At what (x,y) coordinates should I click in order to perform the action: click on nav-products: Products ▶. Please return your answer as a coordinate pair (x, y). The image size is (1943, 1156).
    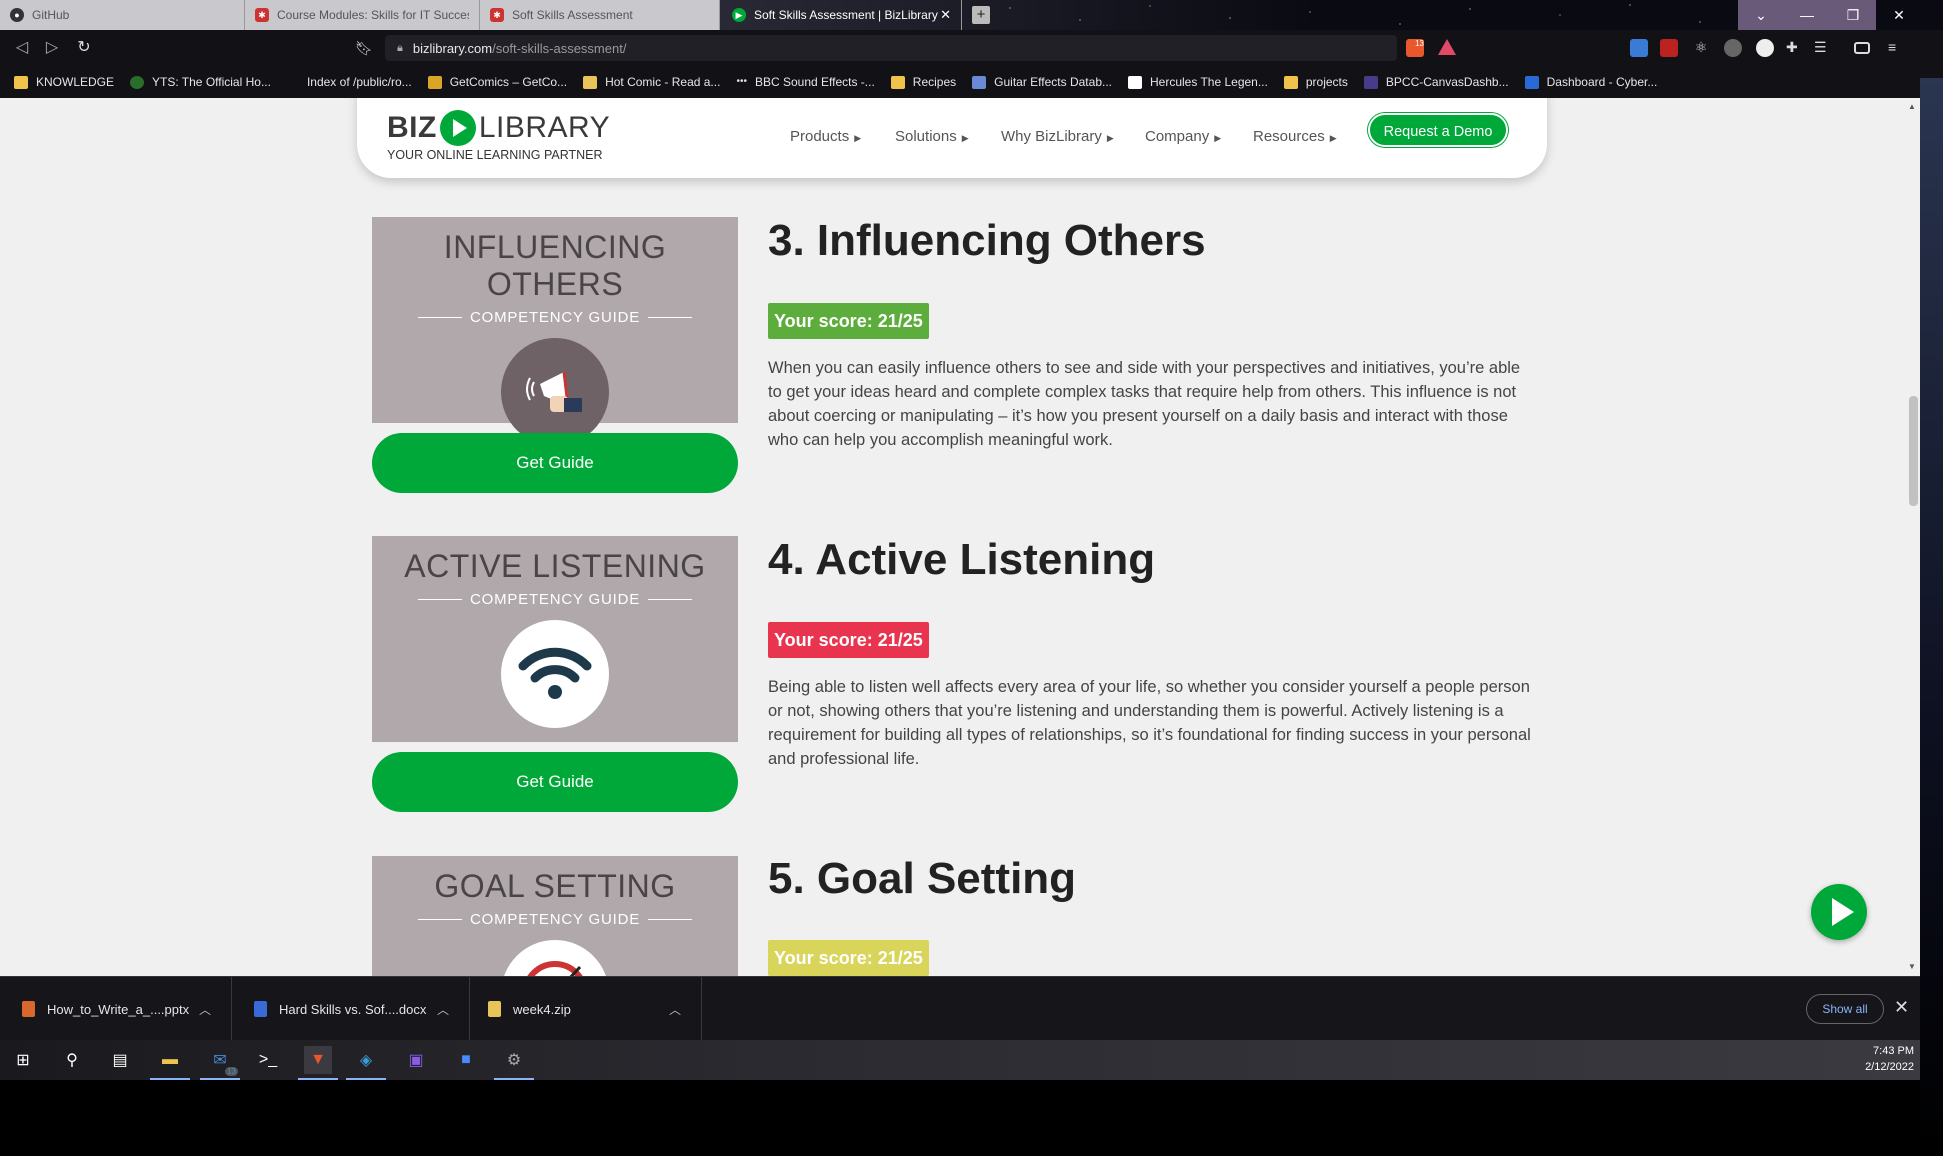
    Looking at the image, I should click on (825, 136).